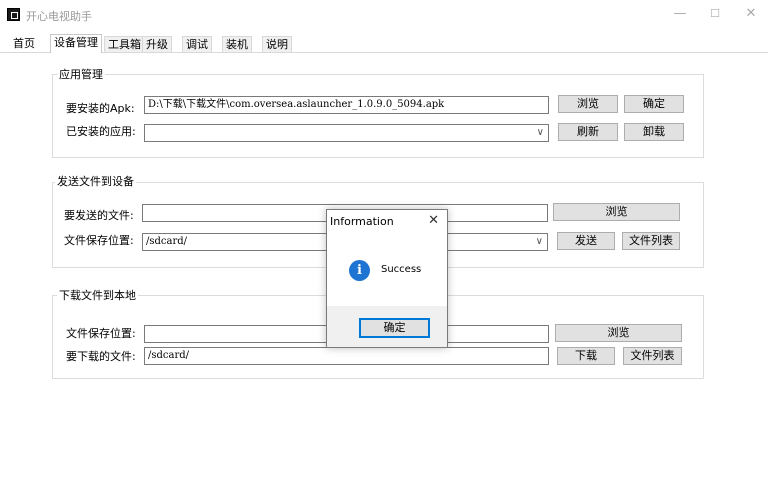 This screenshot has height=483, width=768. I want to click on close-button: ✕, so click(751, 14).